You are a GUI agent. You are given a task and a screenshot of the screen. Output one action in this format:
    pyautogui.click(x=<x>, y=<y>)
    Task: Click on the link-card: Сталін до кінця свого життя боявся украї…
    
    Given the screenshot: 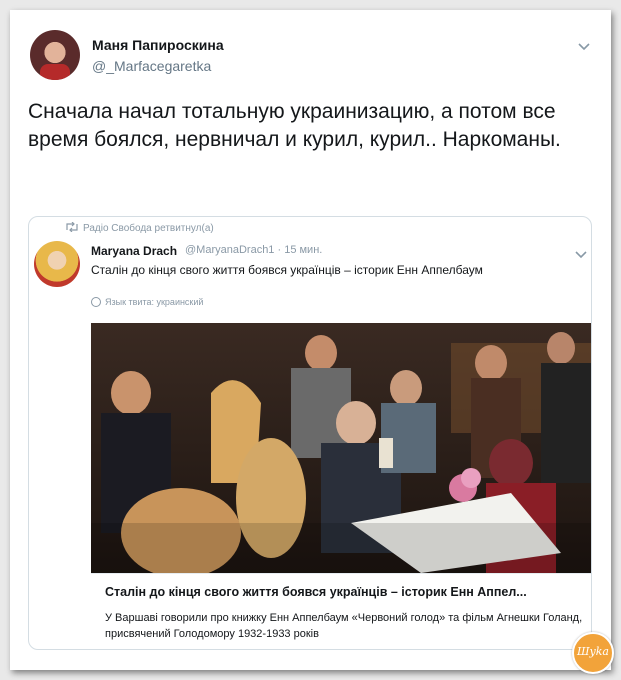 What is the action you would take?
    pyautogui.click(x=341, y=611)
    